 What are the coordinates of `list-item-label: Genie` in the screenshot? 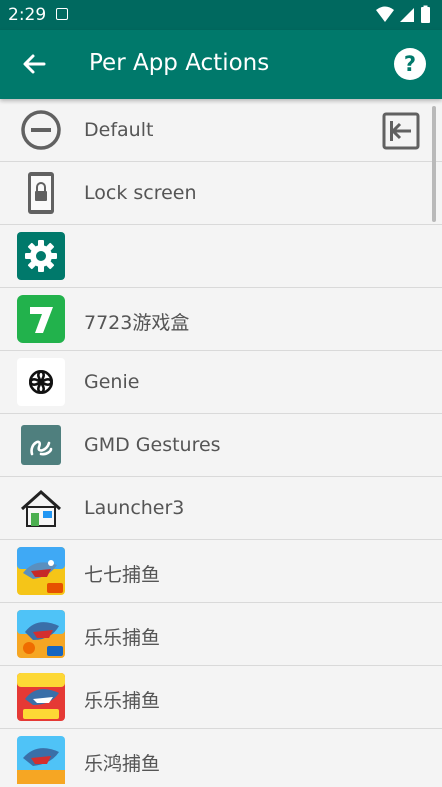 It's located at (112, 382).